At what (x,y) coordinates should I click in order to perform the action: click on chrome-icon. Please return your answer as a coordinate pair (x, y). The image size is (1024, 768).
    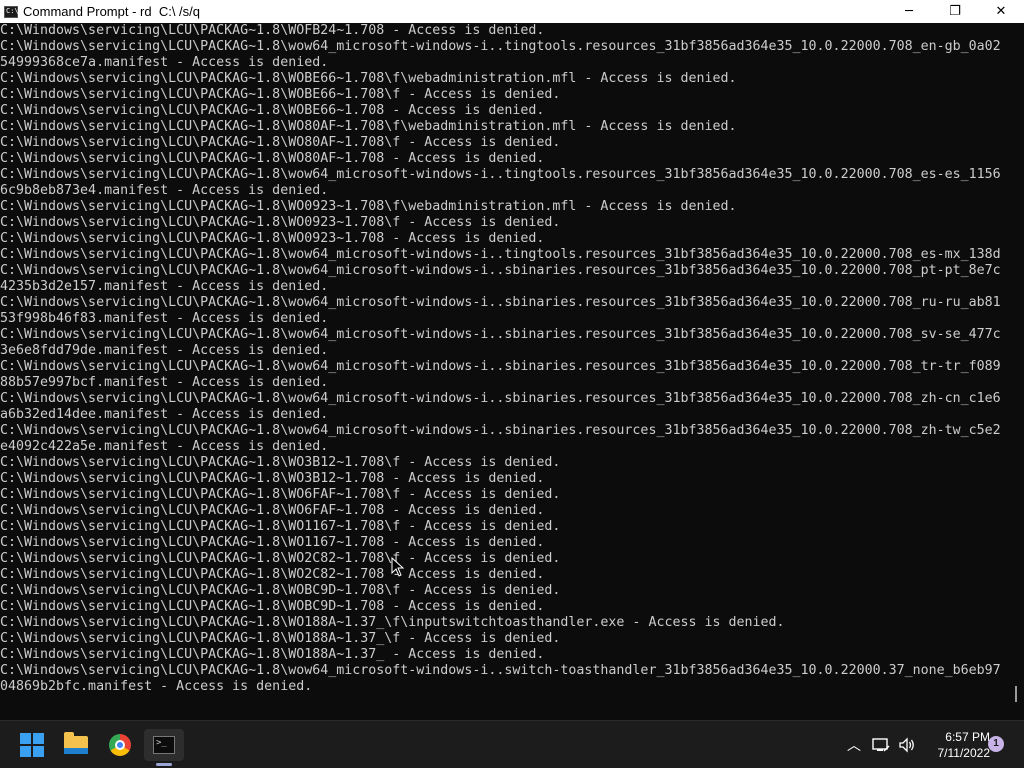
    Looking at the image, I should click on (120, 745).